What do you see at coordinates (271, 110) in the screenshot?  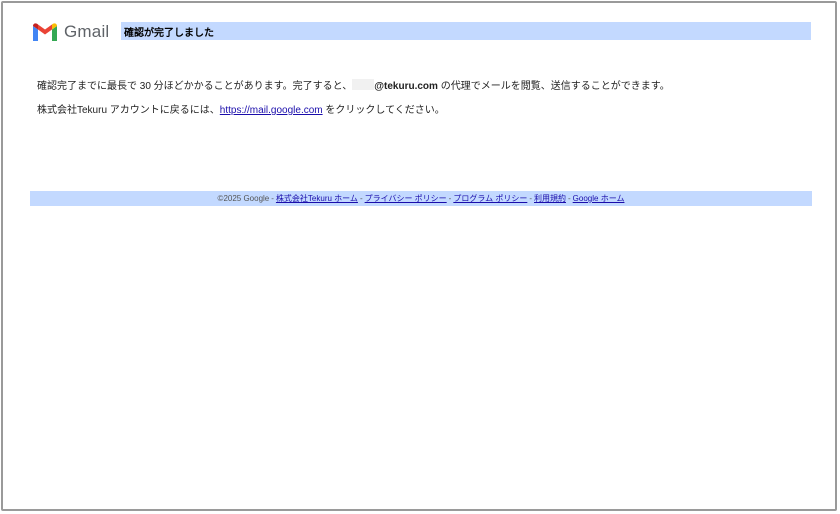 I see `gmail-link: https://mail.google.com` at bounding box center [271, 110].